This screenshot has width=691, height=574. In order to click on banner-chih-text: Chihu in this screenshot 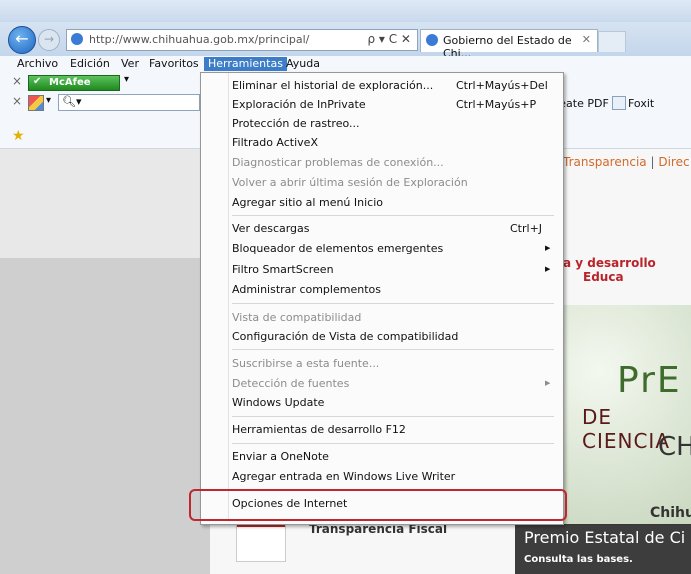, I will do `click(670, 513)`.